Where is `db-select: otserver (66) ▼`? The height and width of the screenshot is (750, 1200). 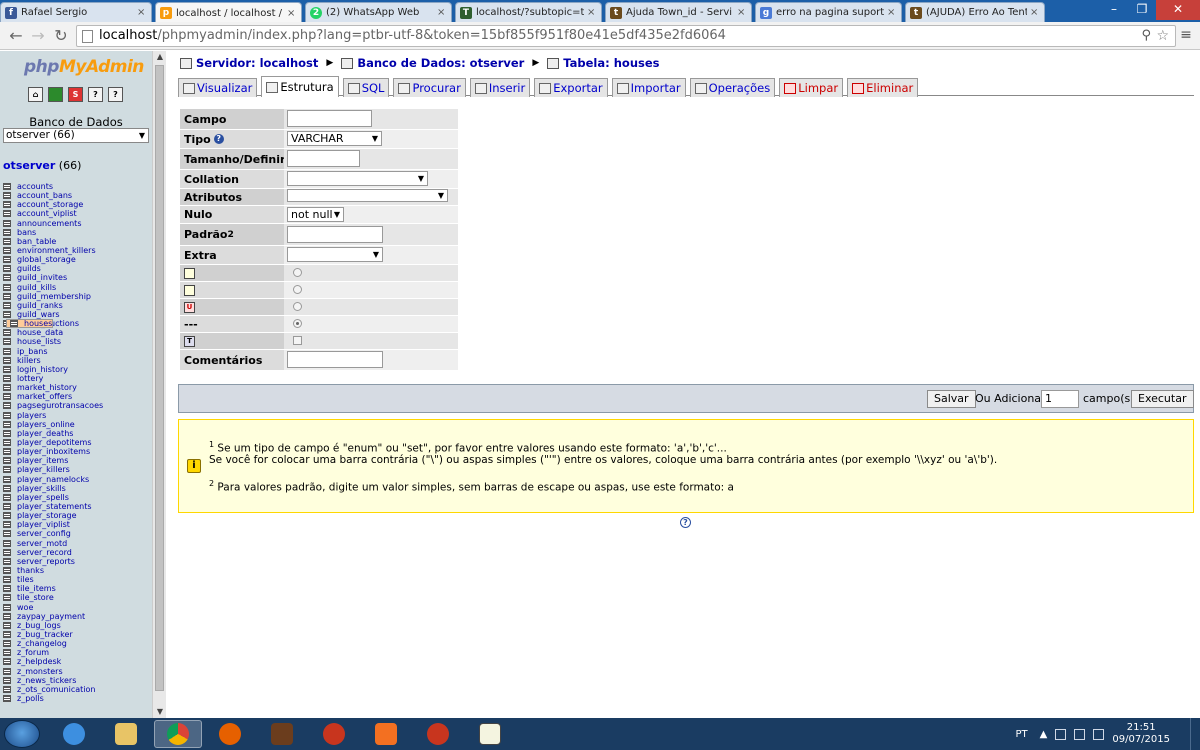
db-select: otserver (66) ▼ is located at coordinates (76, 135).